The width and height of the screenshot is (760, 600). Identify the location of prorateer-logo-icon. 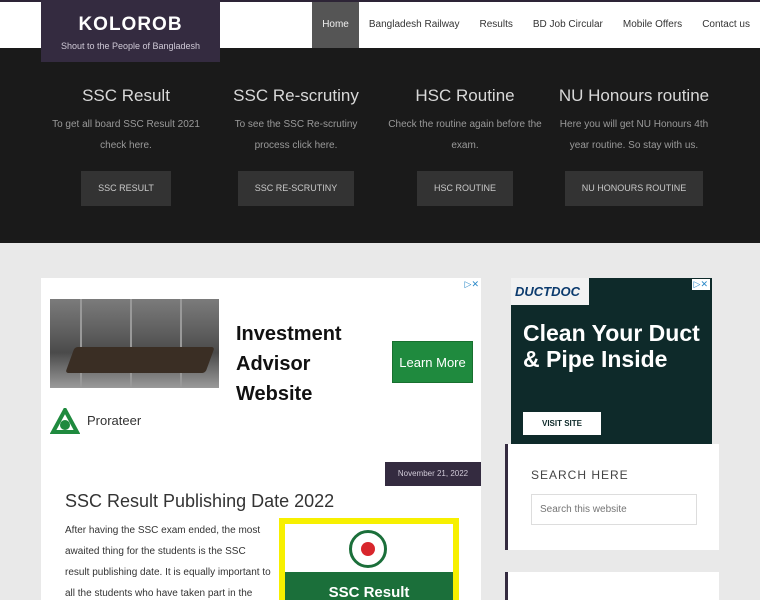
(65, 421).